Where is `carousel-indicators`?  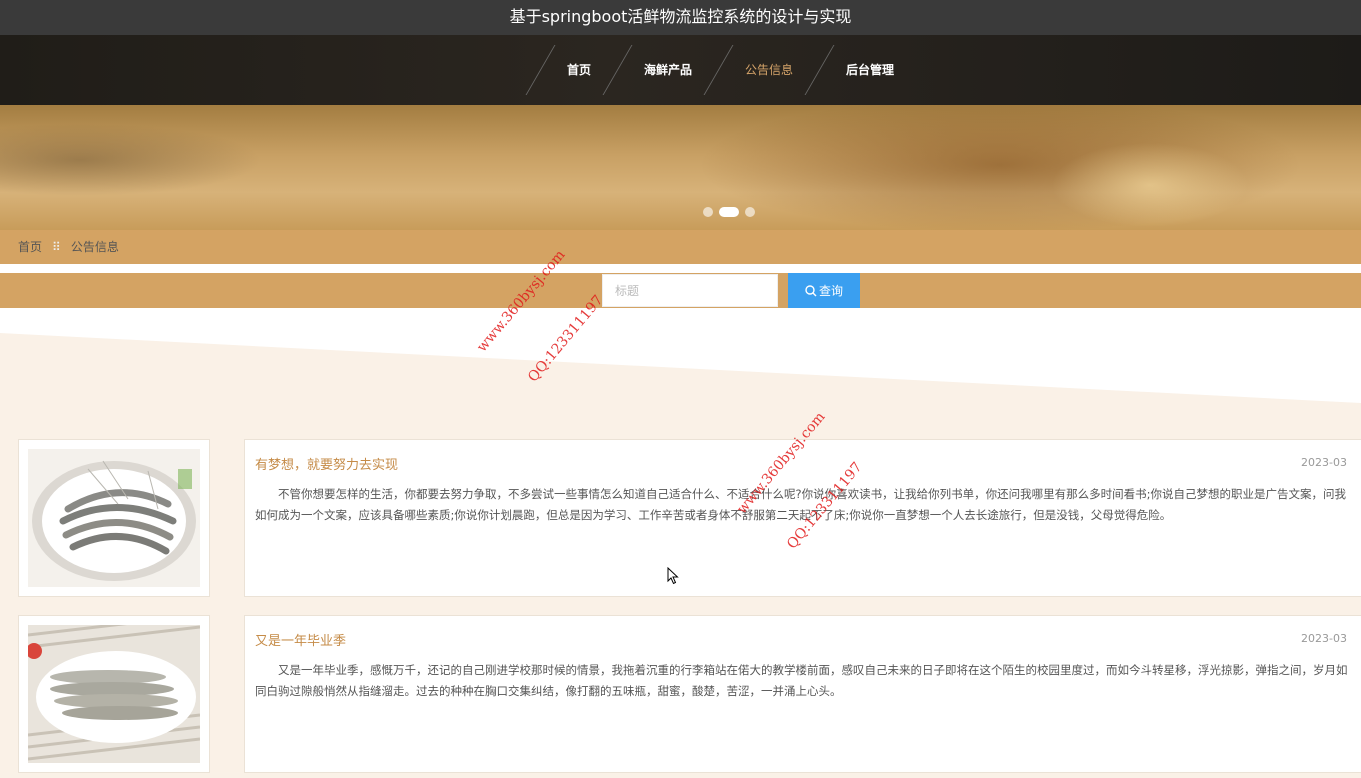 carousel-indicators is located at coordinates (729, 212).